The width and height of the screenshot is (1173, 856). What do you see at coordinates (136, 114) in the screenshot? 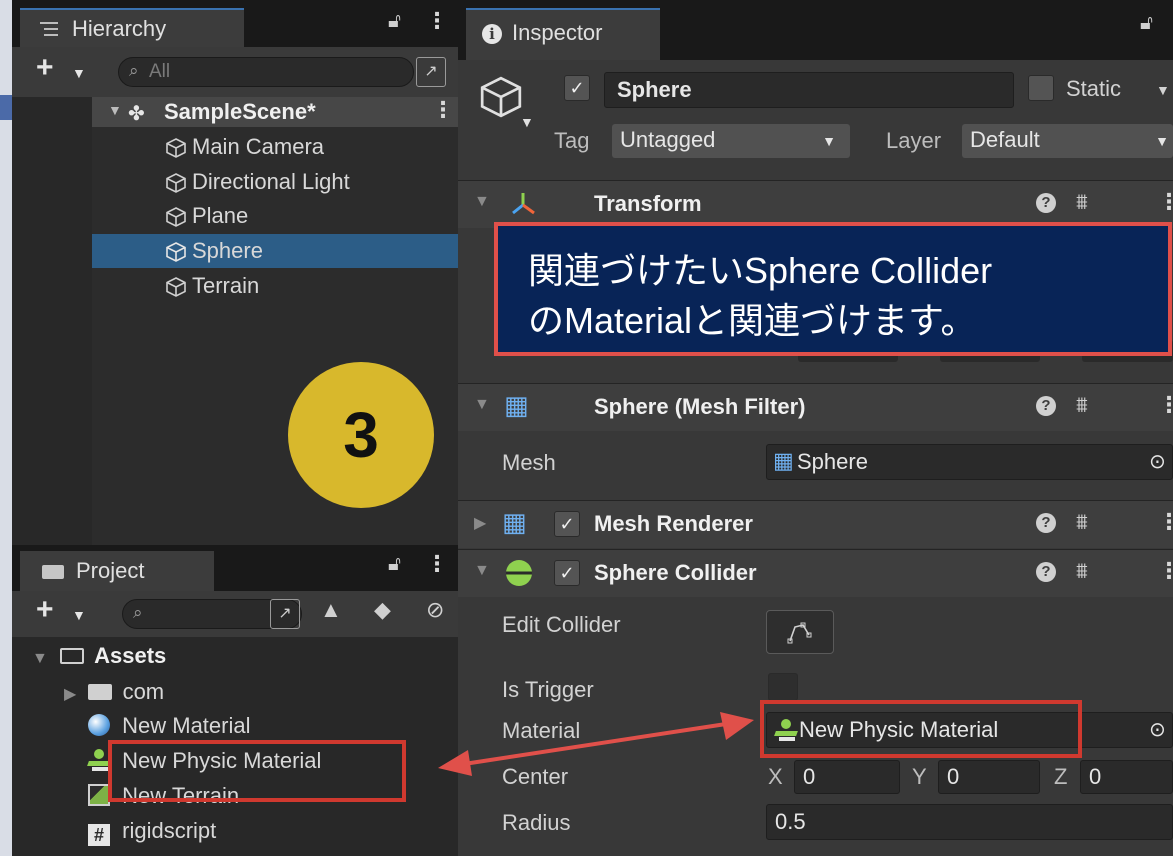
I see `unity-scene-icon: ✤` at bounding box center [136, 114].